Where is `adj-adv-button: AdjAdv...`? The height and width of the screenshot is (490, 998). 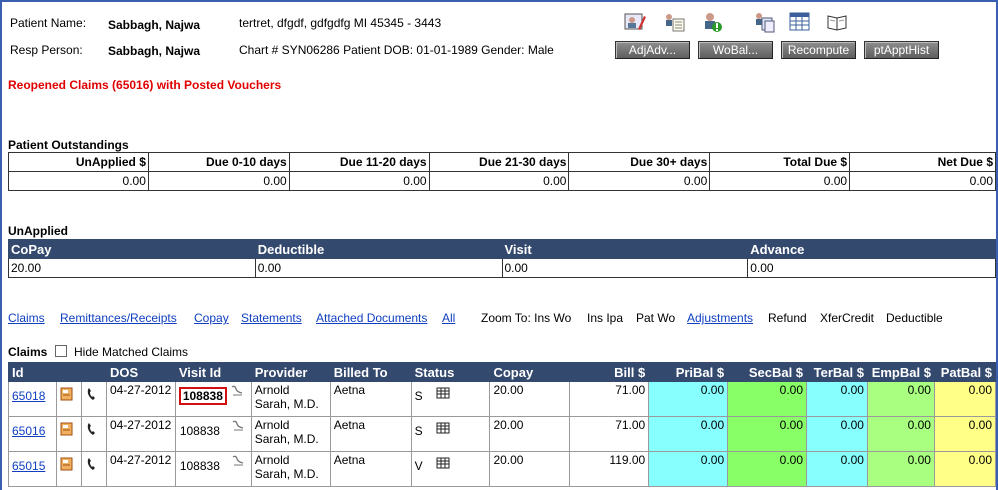 adj-adv-button: AdjAdv... is located at coordinates (652, 50).